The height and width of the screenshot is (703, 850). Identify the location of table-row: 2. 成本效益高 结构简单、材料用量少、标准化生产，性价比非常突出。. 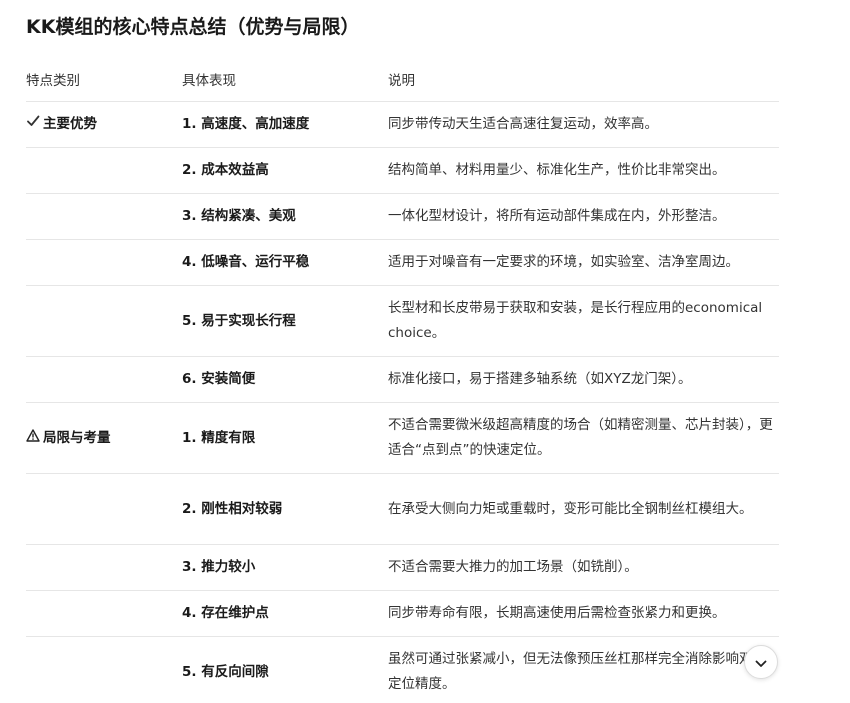
(402, 170).